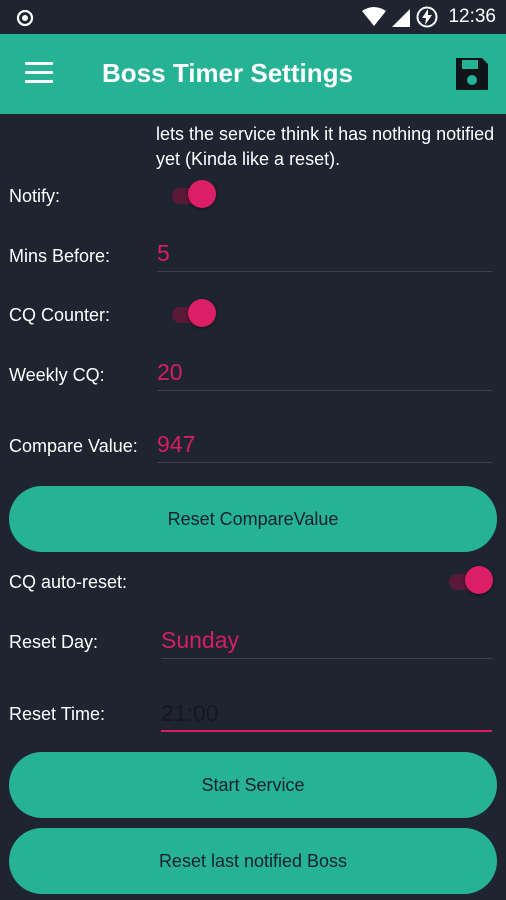 The height and width of the screenshot is (900, 506). I want to click on reset-last-notified-boss-button: Reset last notified Boss, so click(253, 861).